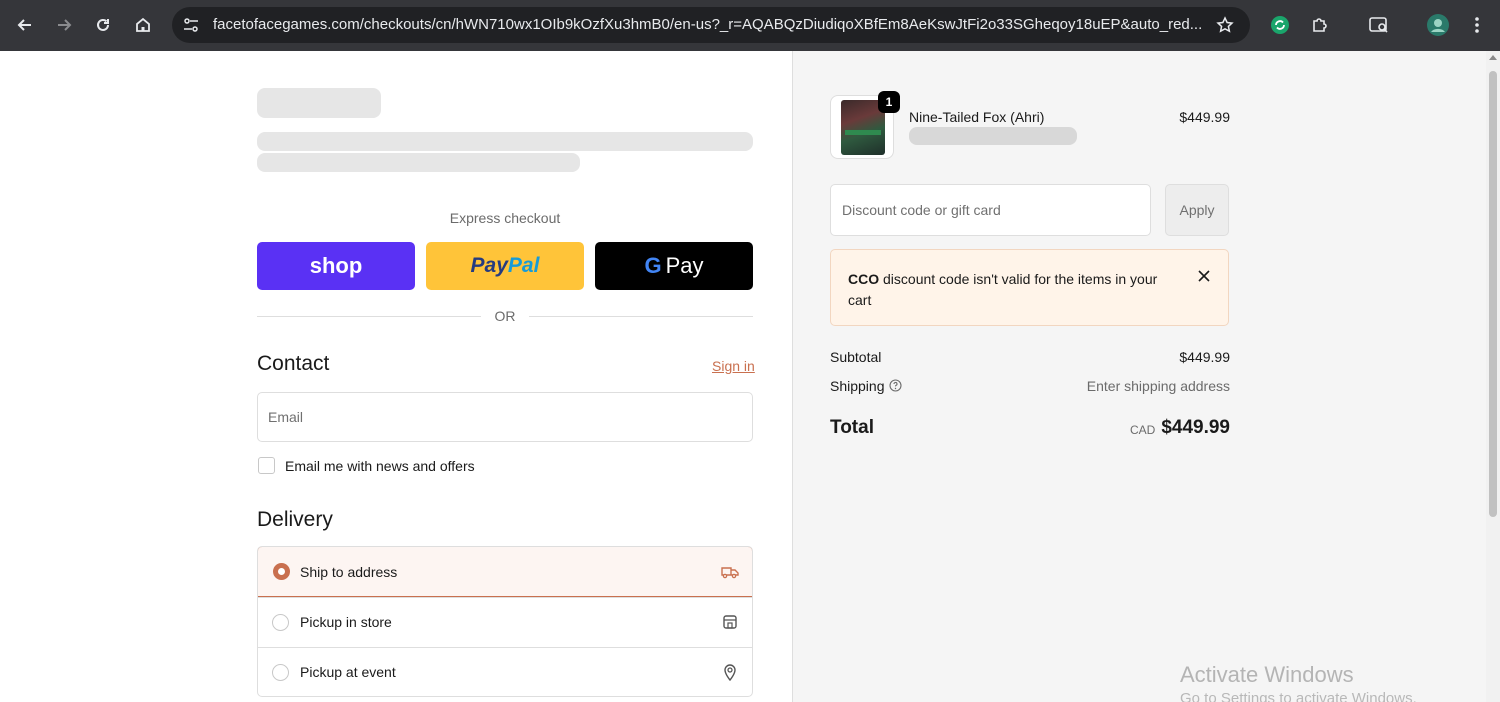 The image size is (1500, 702). Describe the element at coordinates (1298, 696) in the screenshot. I see `activate-windows-subtitle: Go to Settings to activate Windows.` at that location.